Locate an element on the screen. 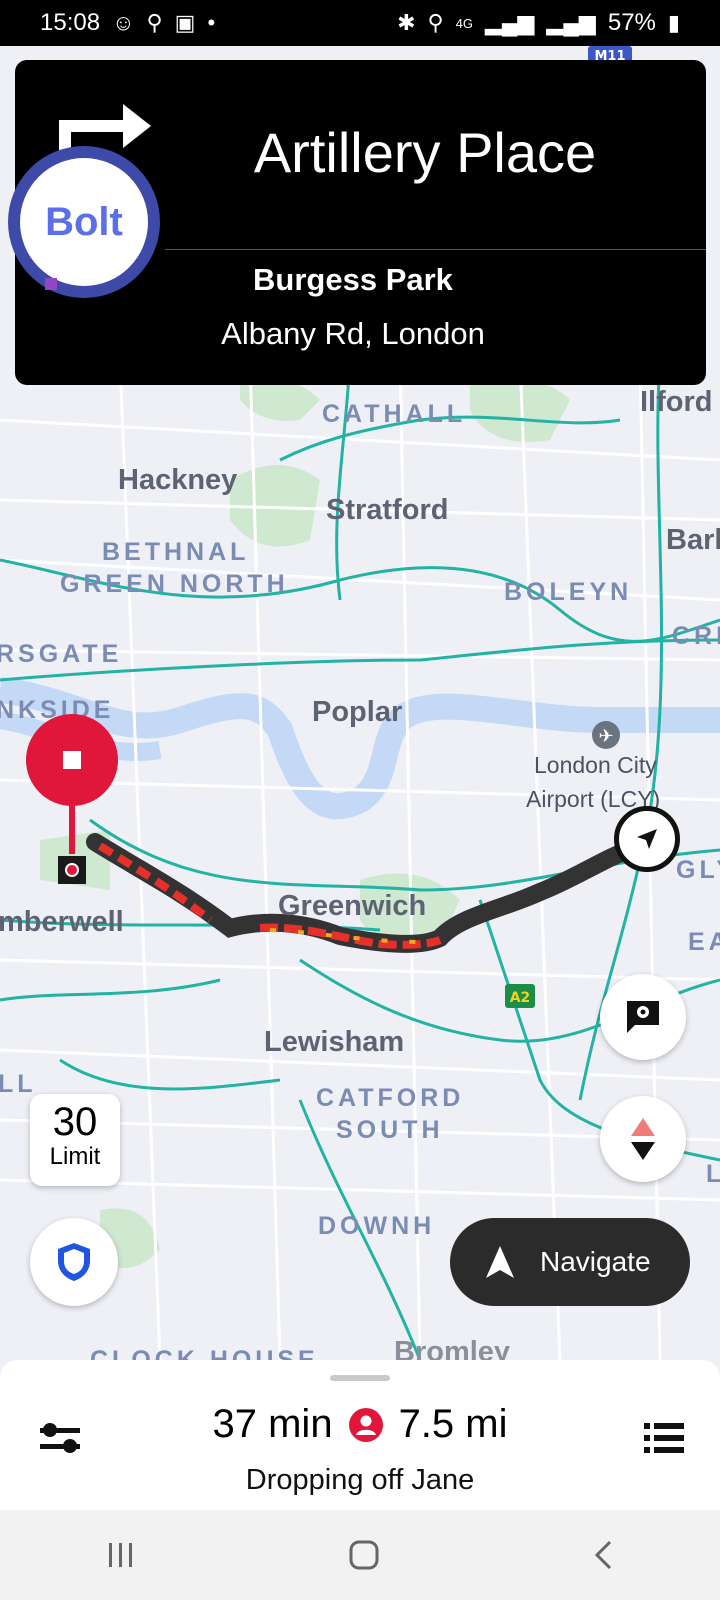  label-l: L is located at coordinates (713, 1174).